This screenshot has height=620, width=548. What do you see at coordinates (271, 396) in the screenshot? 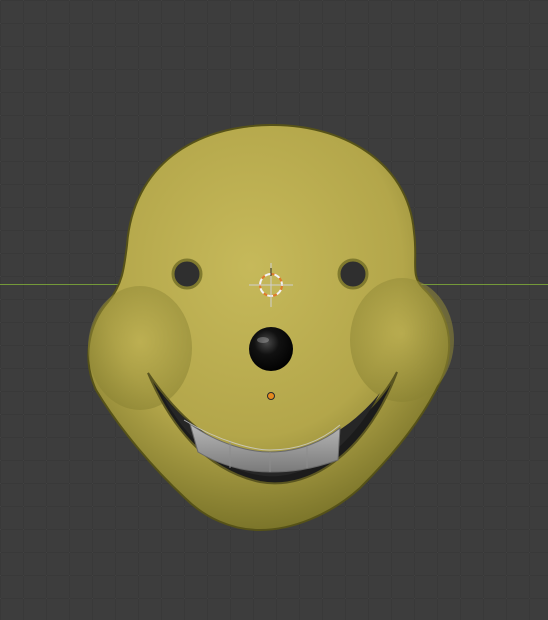
I see `object-origin-icon` at bounding box center [271, 396].